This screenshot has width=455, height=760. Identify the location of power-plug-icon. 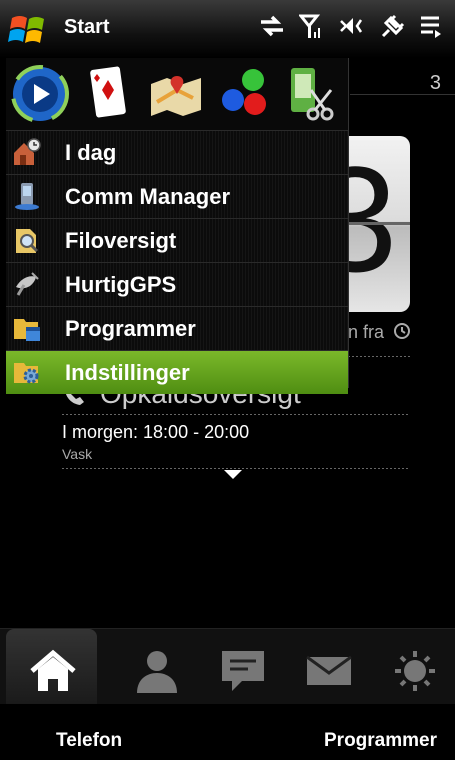
(392, 26).